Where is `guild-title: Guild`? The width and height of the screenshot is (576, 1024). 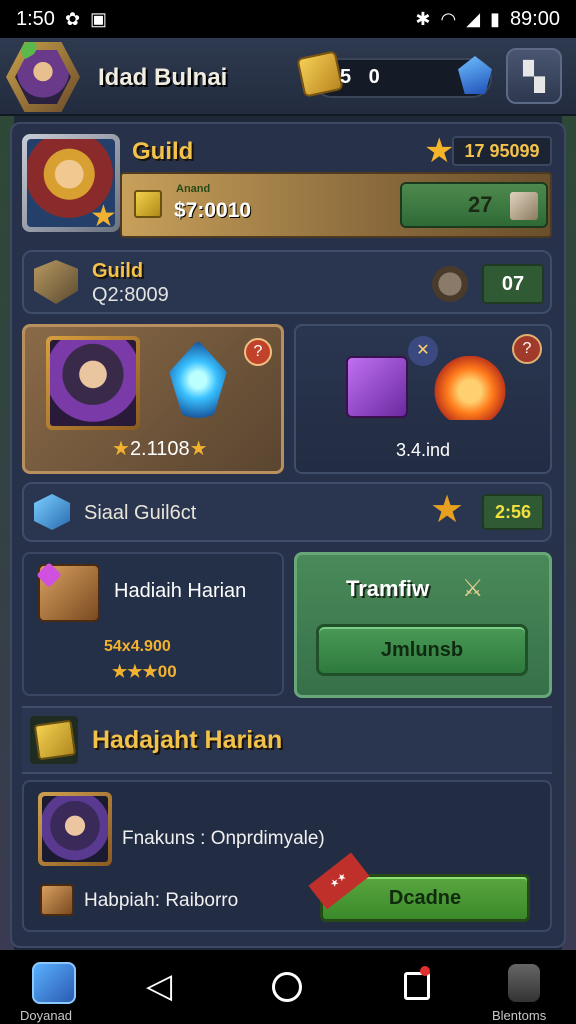 guild-title: Guild is located at coordinates (163, 151).